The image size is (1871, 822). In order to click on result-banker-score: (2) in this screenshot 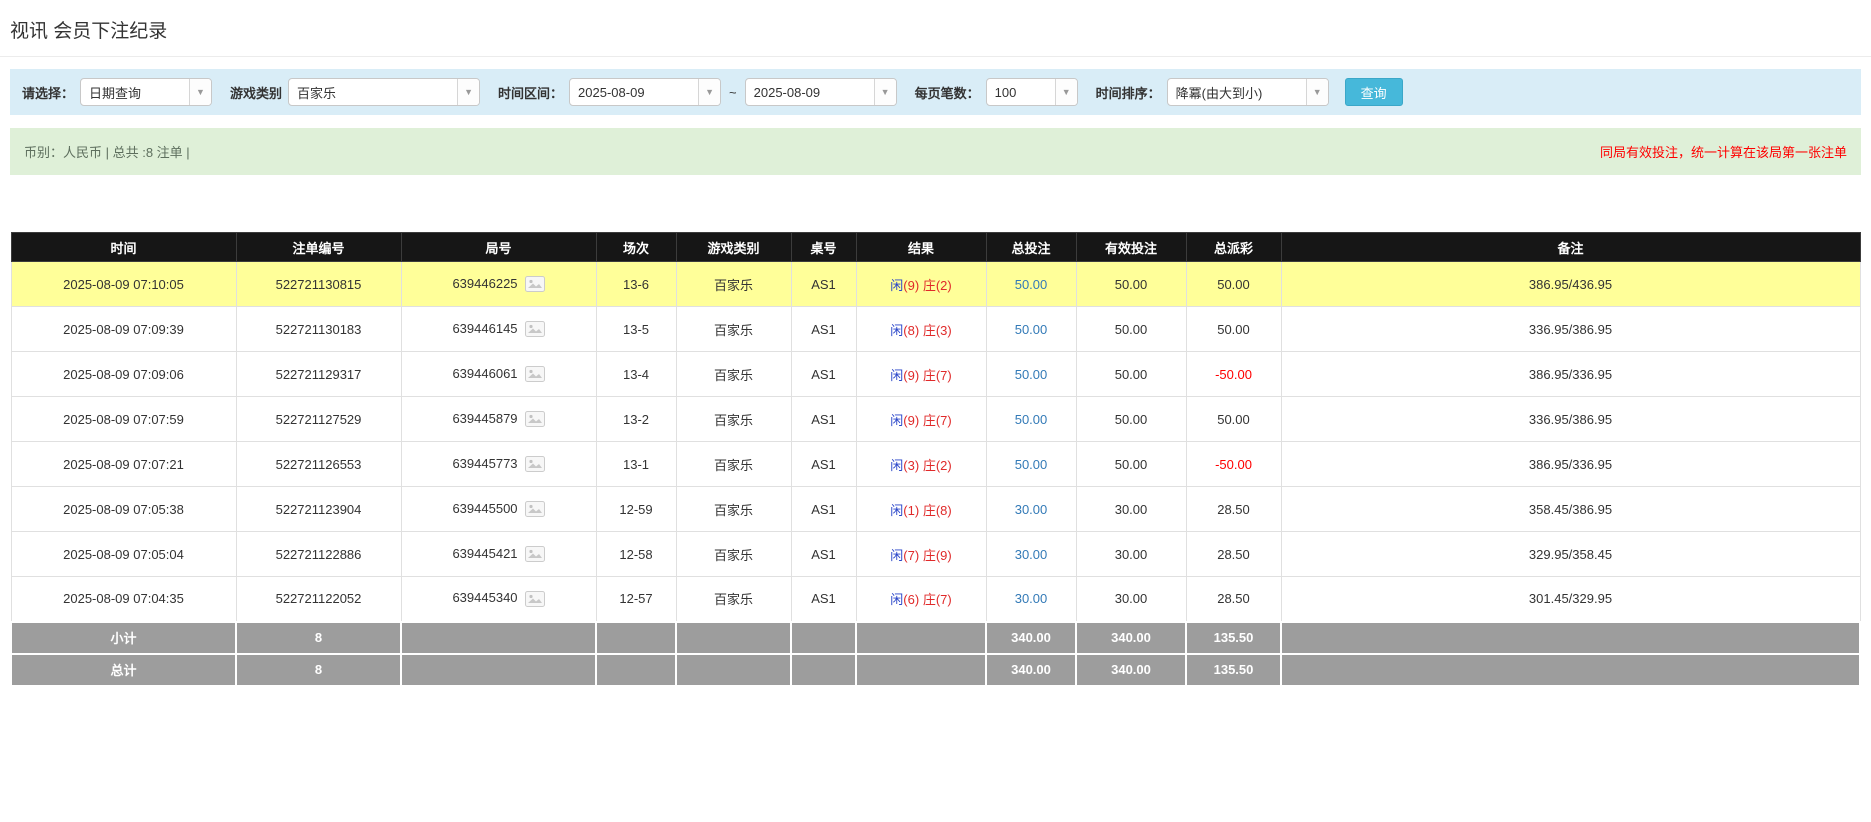, I will do `click(943, 465)`.